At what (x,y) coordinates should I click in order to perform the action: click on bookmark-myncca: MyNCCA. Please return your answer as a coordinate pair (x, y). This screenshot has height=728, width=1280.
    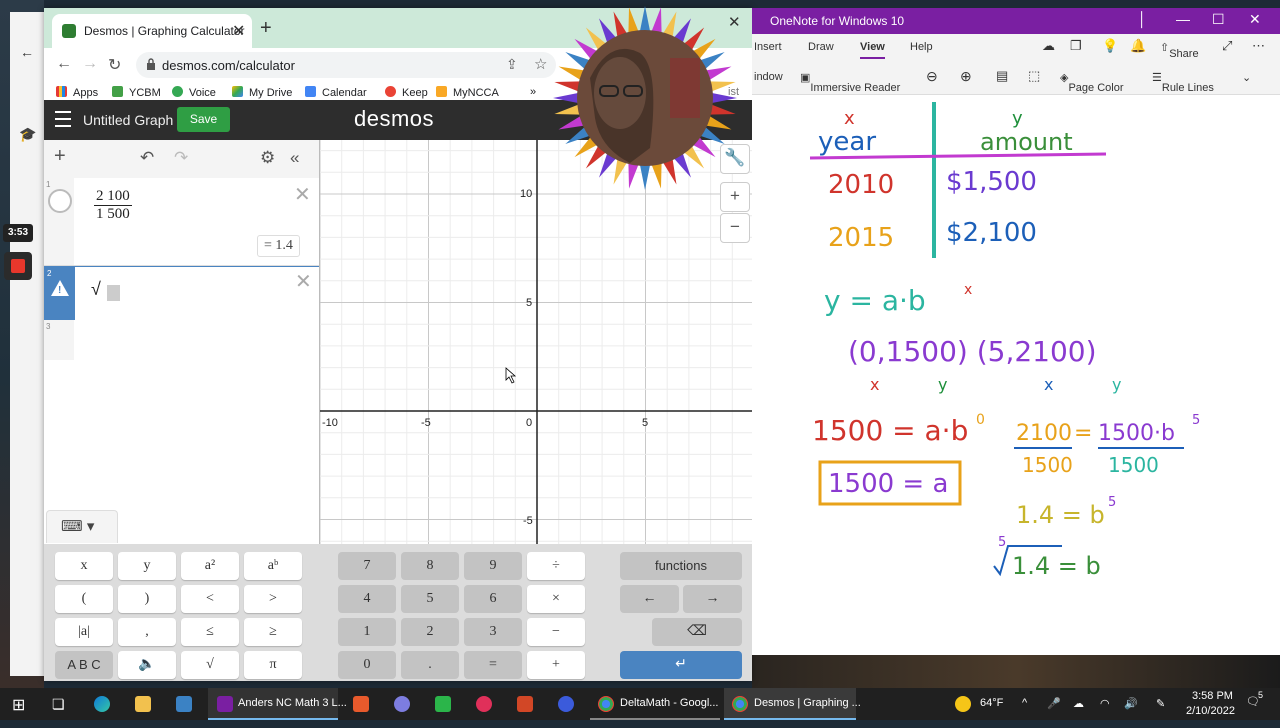
    Looking at the image, I should click on (467, 92).